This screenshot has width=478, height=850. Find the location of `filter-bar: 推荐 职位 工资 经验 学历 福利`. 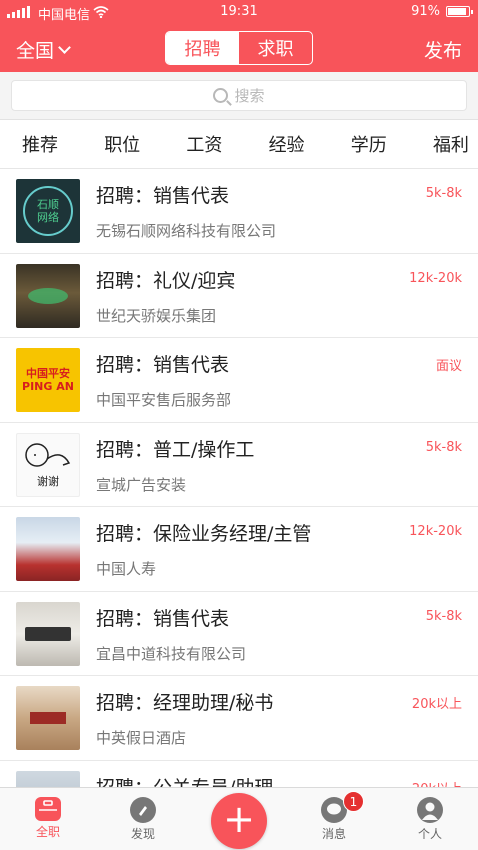

filter-bar: 推荐 职位 工资 经验 学历 福利 is located at coordinates (239, 144).